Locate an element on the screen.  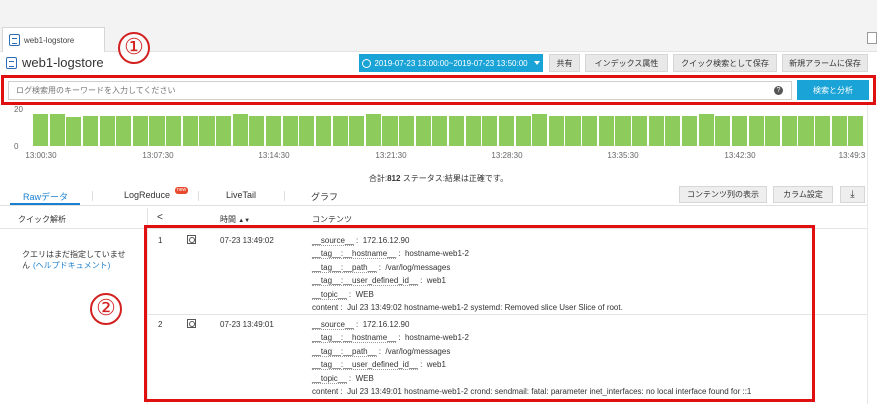
column-settings-label: カラム設定 is located at coordinates (803, 194).